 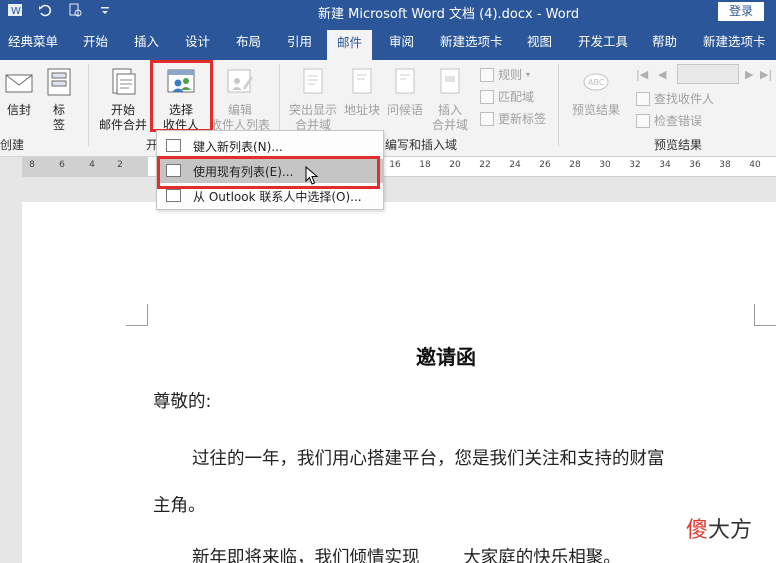 I want to click on ruler-tick: 18, so click(x=425, y=165).